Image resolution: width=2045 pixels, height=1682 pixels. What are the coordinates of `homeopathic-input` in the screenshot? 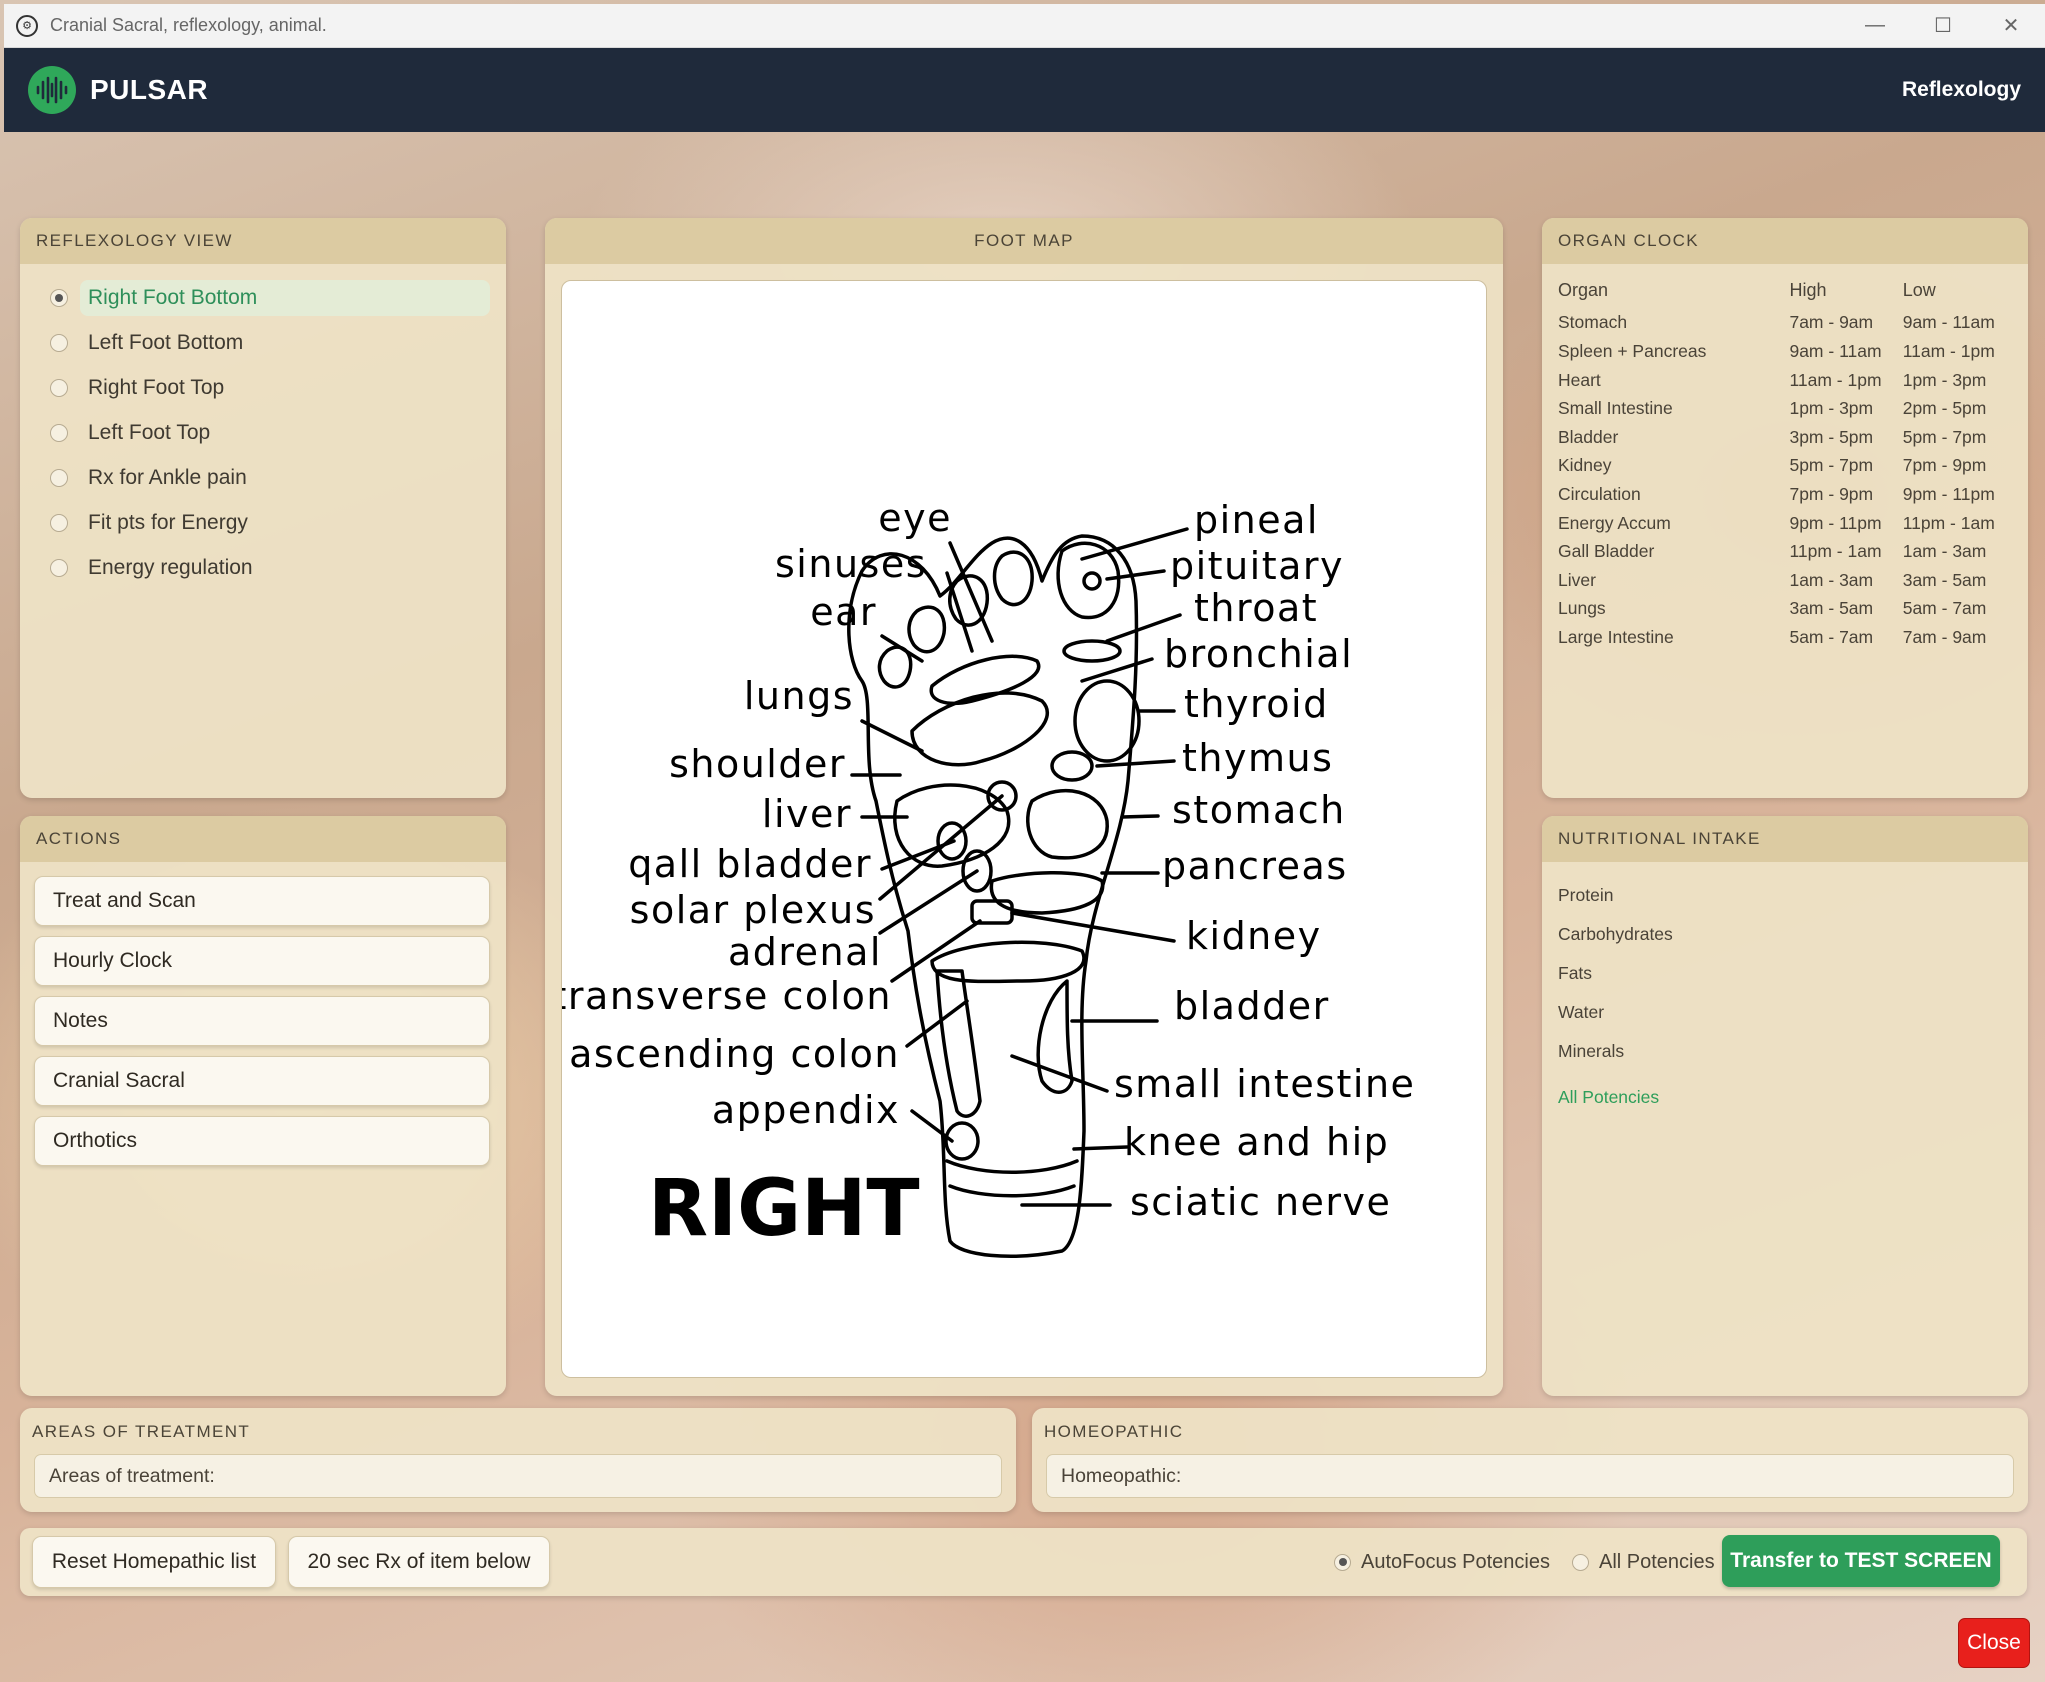 It's located at (1537, 1476).